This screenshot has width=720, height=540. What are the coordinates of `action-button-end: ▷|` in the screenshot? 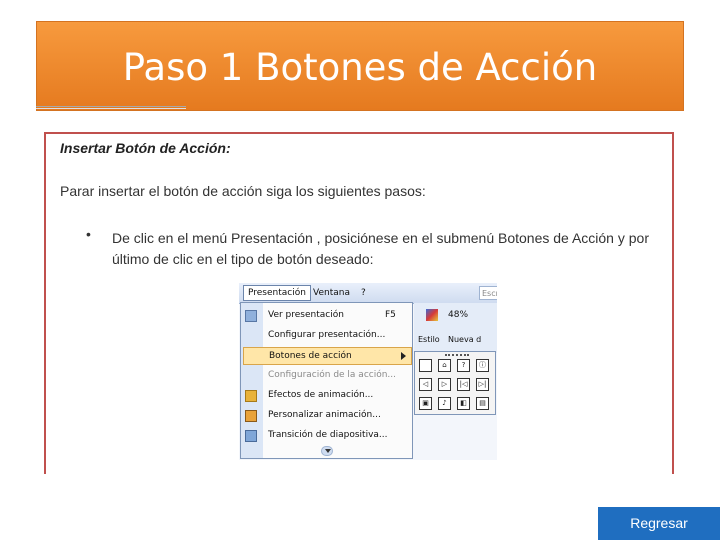 It's located at (482, 384).